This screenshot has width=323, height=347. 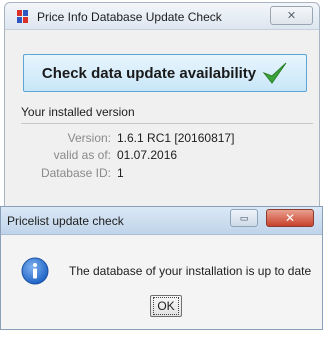 What do you see at coordinates (89, 138) in the screenshot?
I see `version-key: Version:` at bounding box center [89, 138].